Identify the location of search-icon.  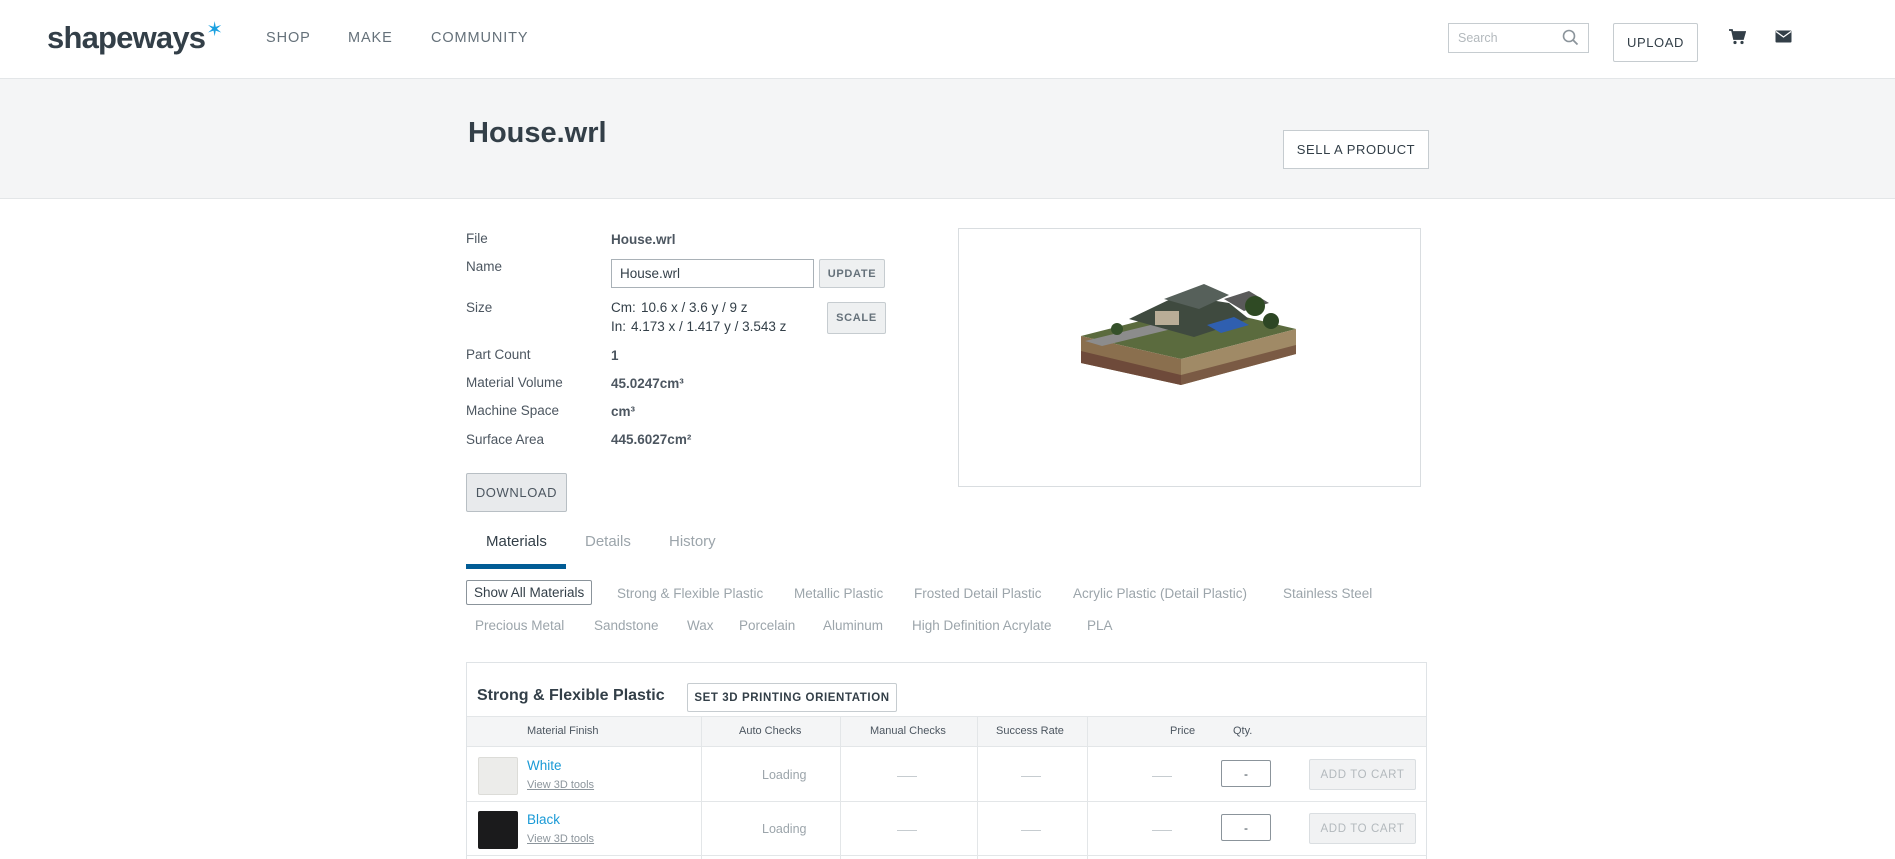
(1570, 40).